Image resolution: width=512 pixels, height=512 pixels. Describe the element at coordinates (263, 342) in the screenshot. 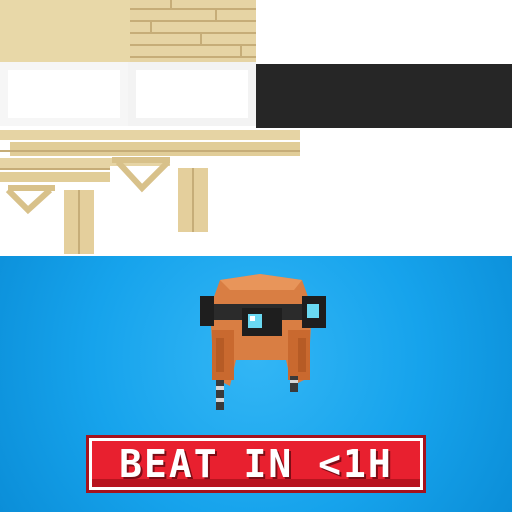

I see `aviator-cap-with-goggles-icon` at that location.